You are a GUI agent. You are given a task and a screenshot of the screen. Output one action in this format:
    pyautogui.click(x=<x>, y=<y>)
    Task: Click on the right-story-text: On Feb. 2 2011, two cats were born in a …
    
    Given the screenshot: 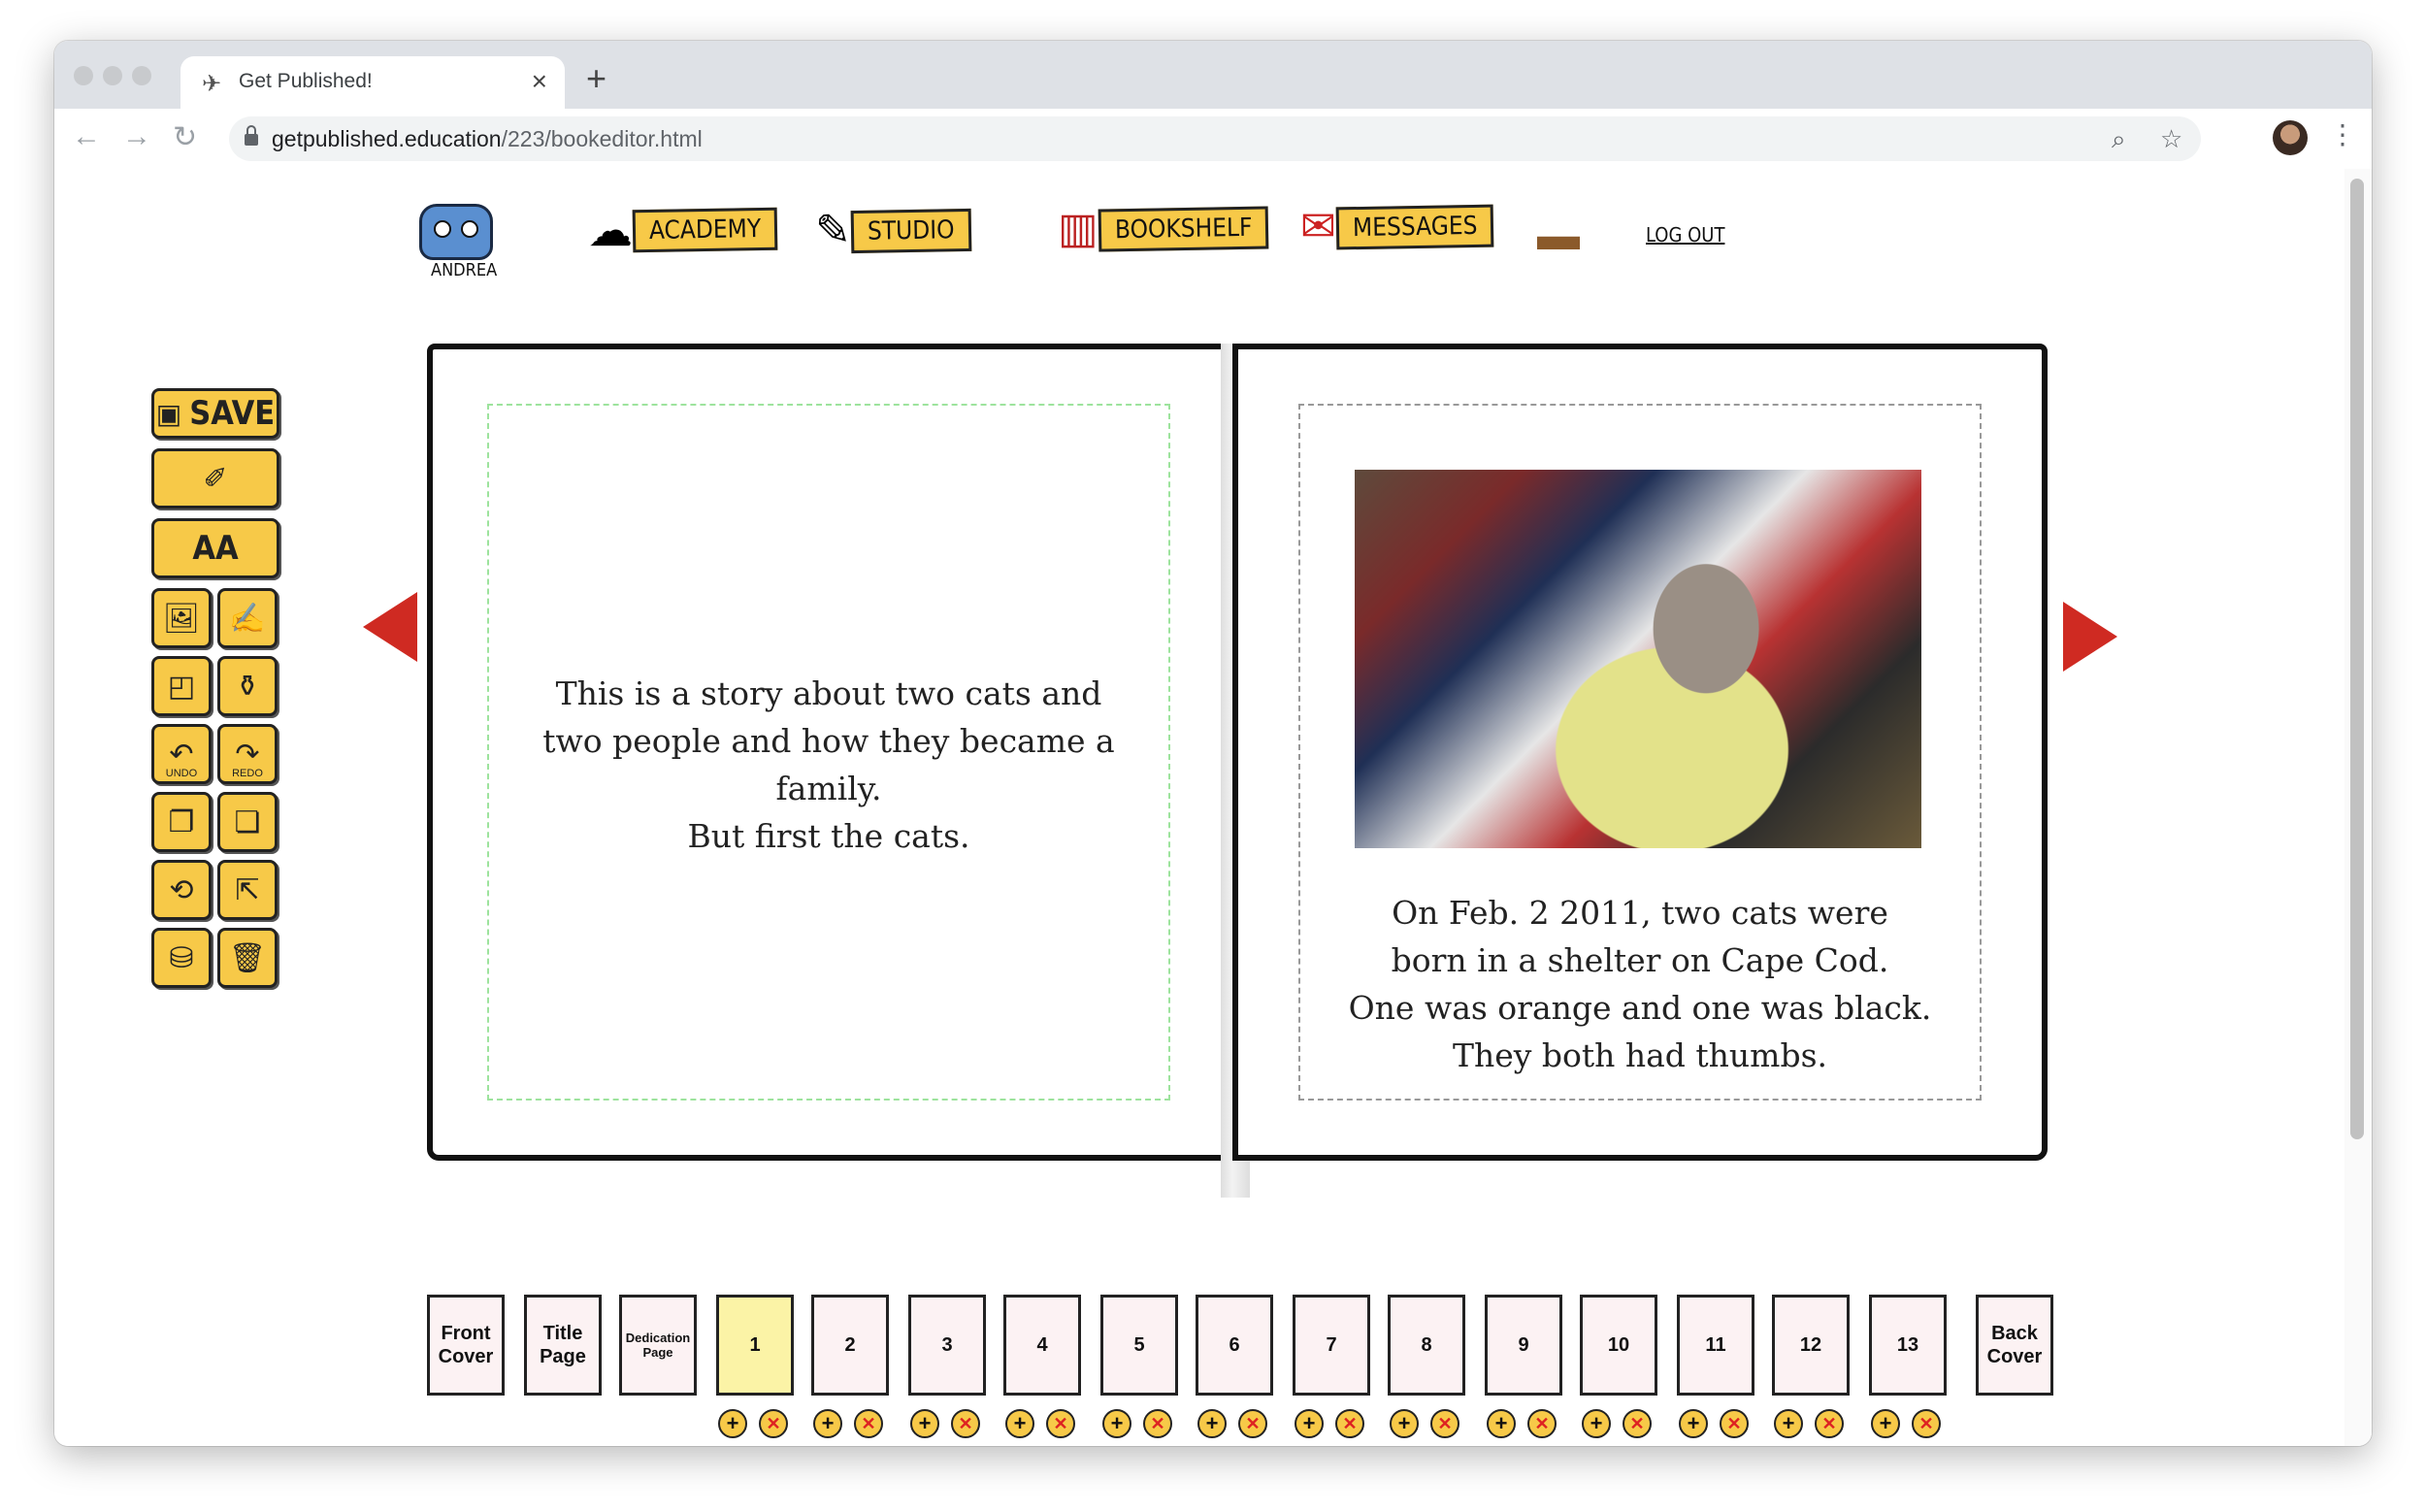 What is the action you would take?
    pyautogui.click(x=1640, y=984)
    